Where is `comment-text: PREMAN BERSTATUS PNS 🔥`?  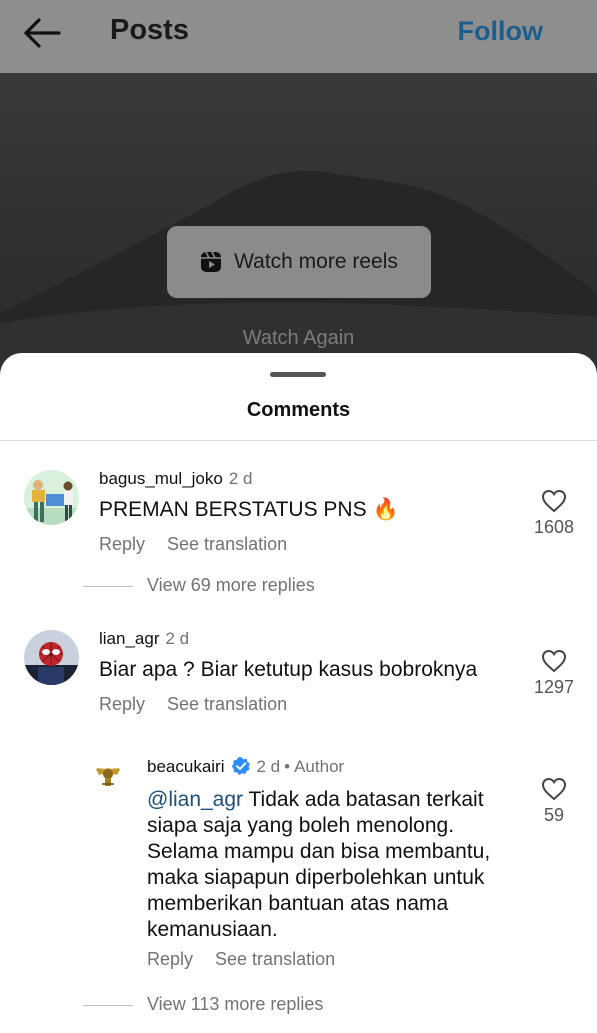
comment-text: PREMAN BERSTATUS PNS 🔥 is located at coordinates (249, 510).